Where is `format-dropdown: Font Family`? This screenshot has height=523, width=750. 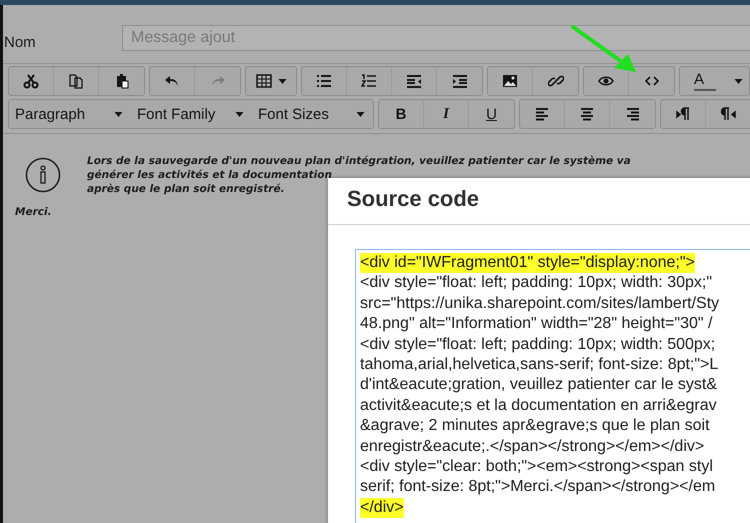 format-dropdown: Font Family is located at coordinates (191, 114).